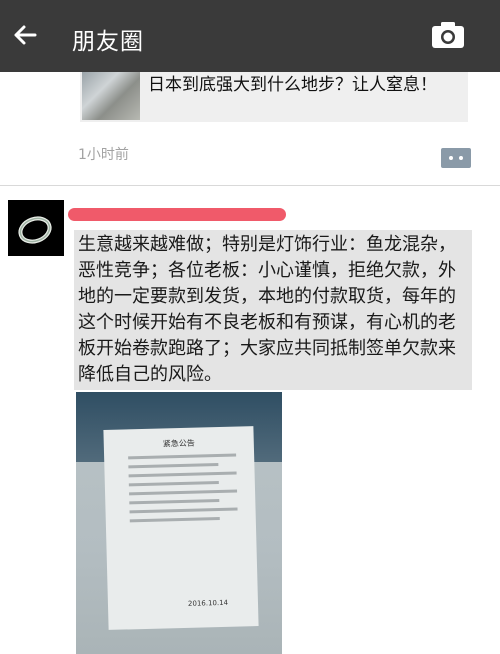  I want to click on avatar, so click(36, 228).